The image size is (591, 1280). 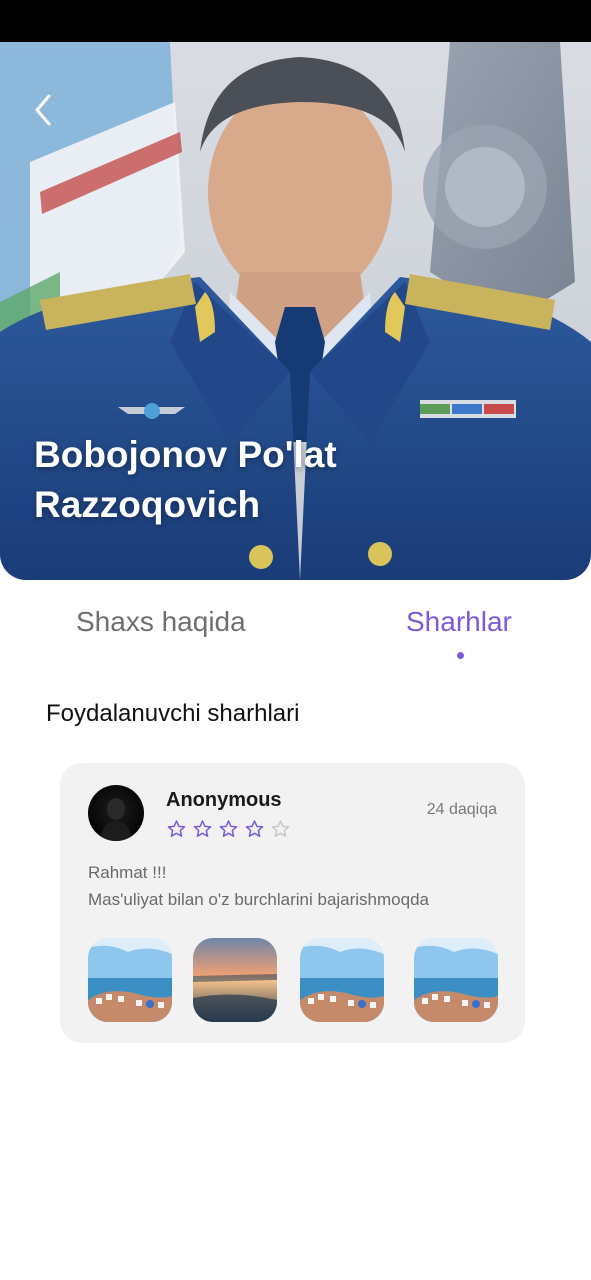 I want to click on tab-comments: Sharhlar, so click(x=459, y=622).